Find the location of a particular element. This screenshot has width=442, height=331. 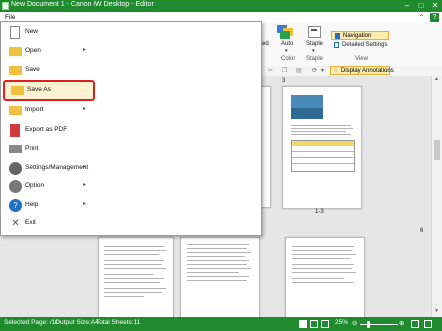

app-icon is located at coordinates (5, 6).